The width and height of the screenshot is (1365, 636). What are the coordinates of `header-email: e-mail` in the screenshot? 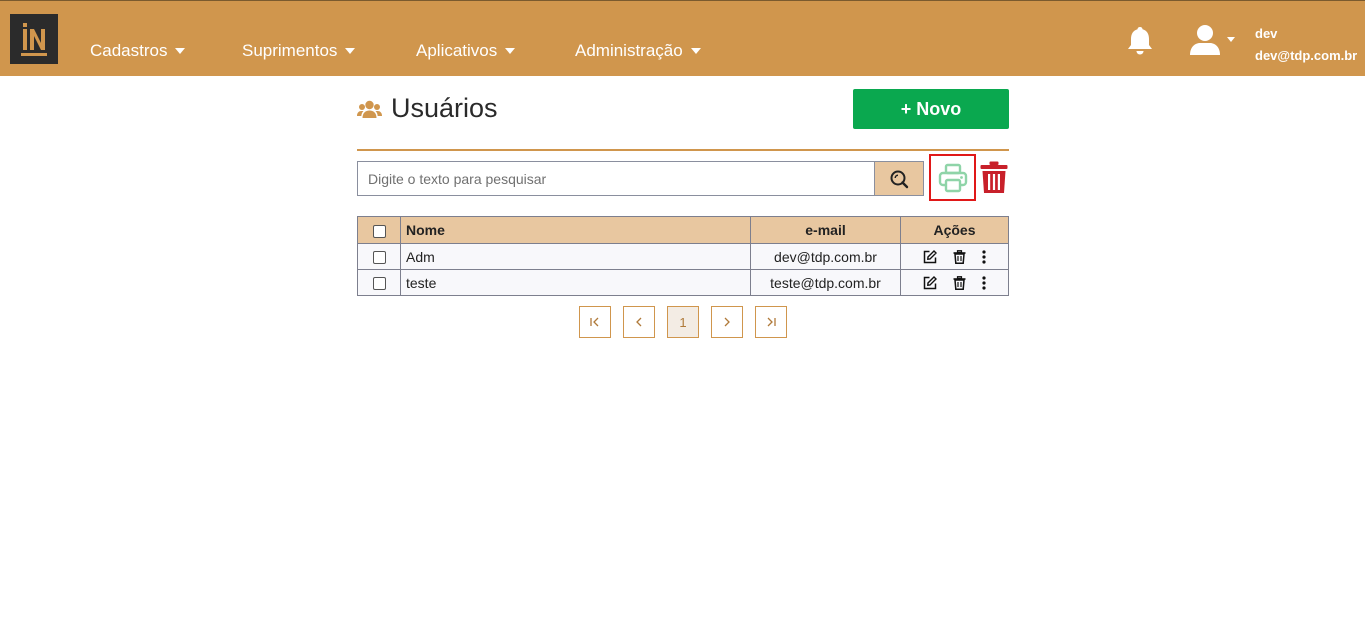 It's located at (825, 230).